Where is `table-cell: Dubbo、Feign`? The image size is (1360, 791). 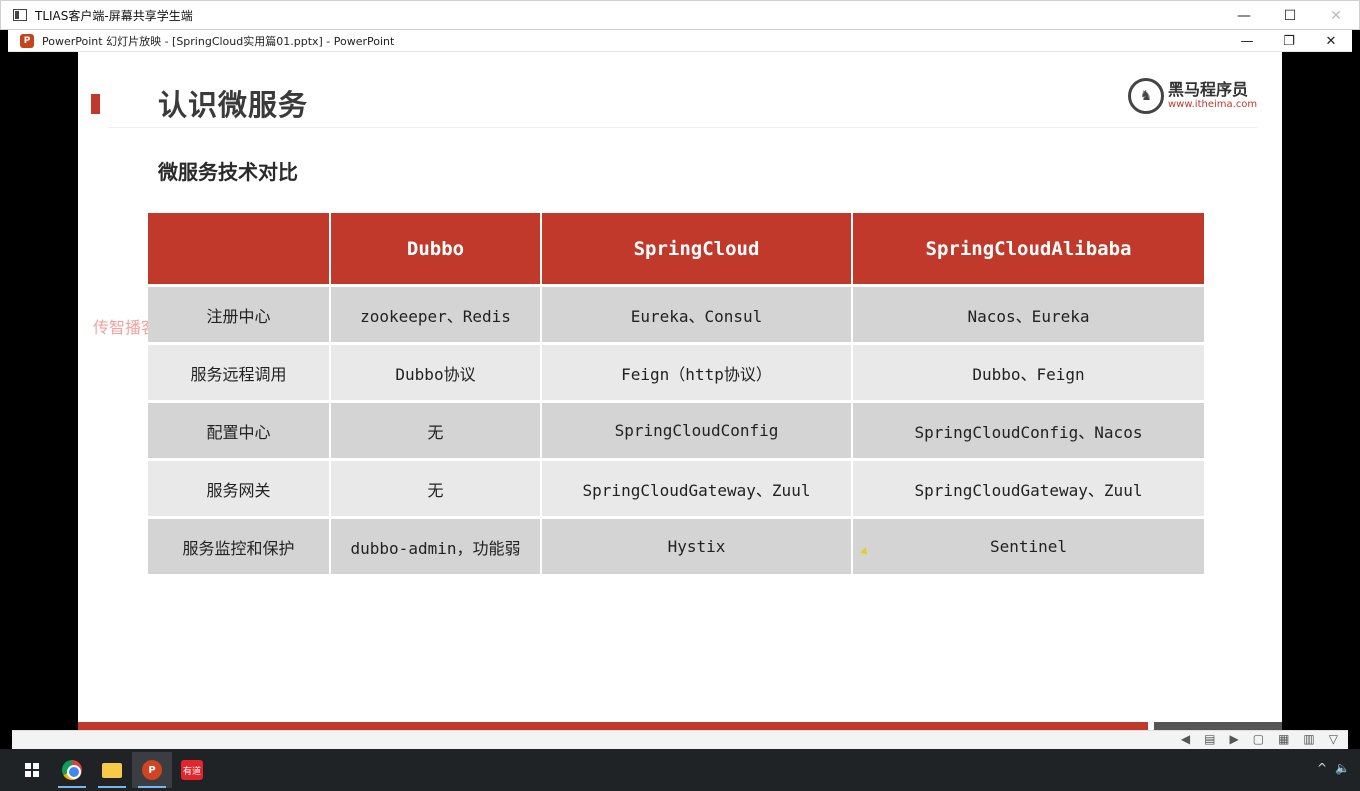 table-cell: Dubbo、Feign is located at coordinates (1028, 371).